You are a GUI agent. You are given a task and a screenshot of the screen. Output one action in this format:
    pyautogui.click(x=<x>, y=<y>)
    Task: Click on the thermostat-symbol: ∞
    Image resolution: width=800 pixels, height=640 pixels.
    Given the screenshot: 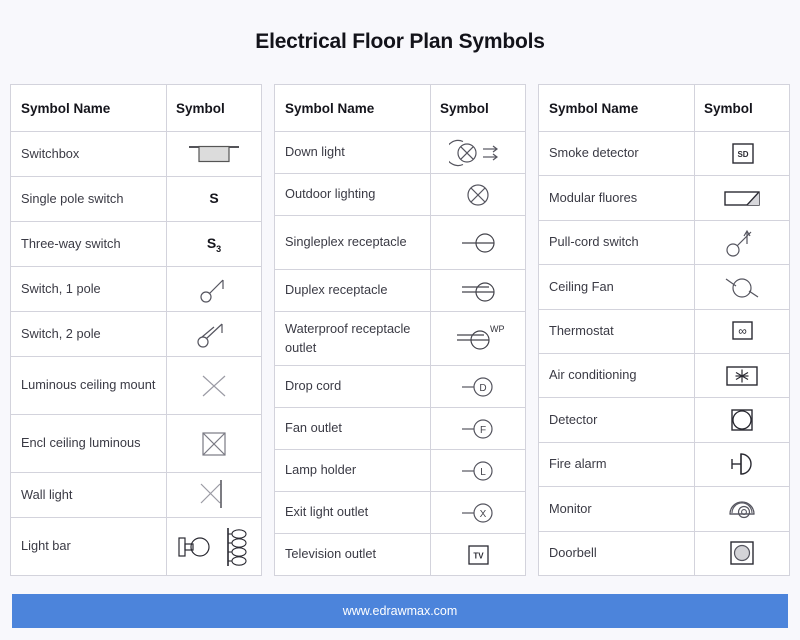 What is the action you would take?
    pyautogui.click(x=742, y=331)
    